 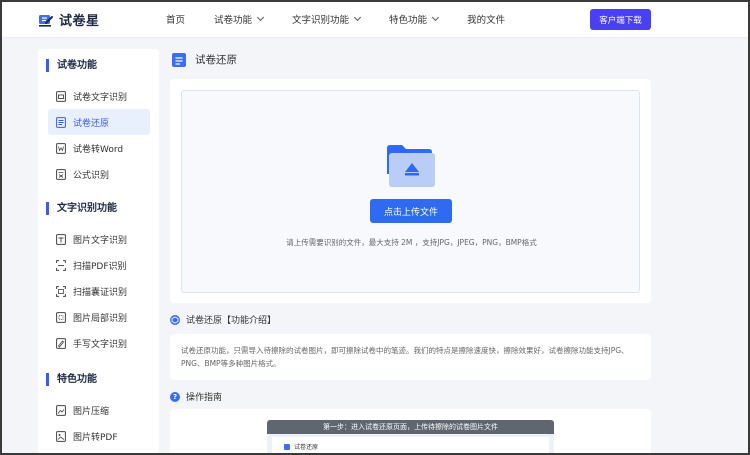 I want to click on sidebar-item-exam-ocr: 试卷文字识别, so click(x=99, y=96).